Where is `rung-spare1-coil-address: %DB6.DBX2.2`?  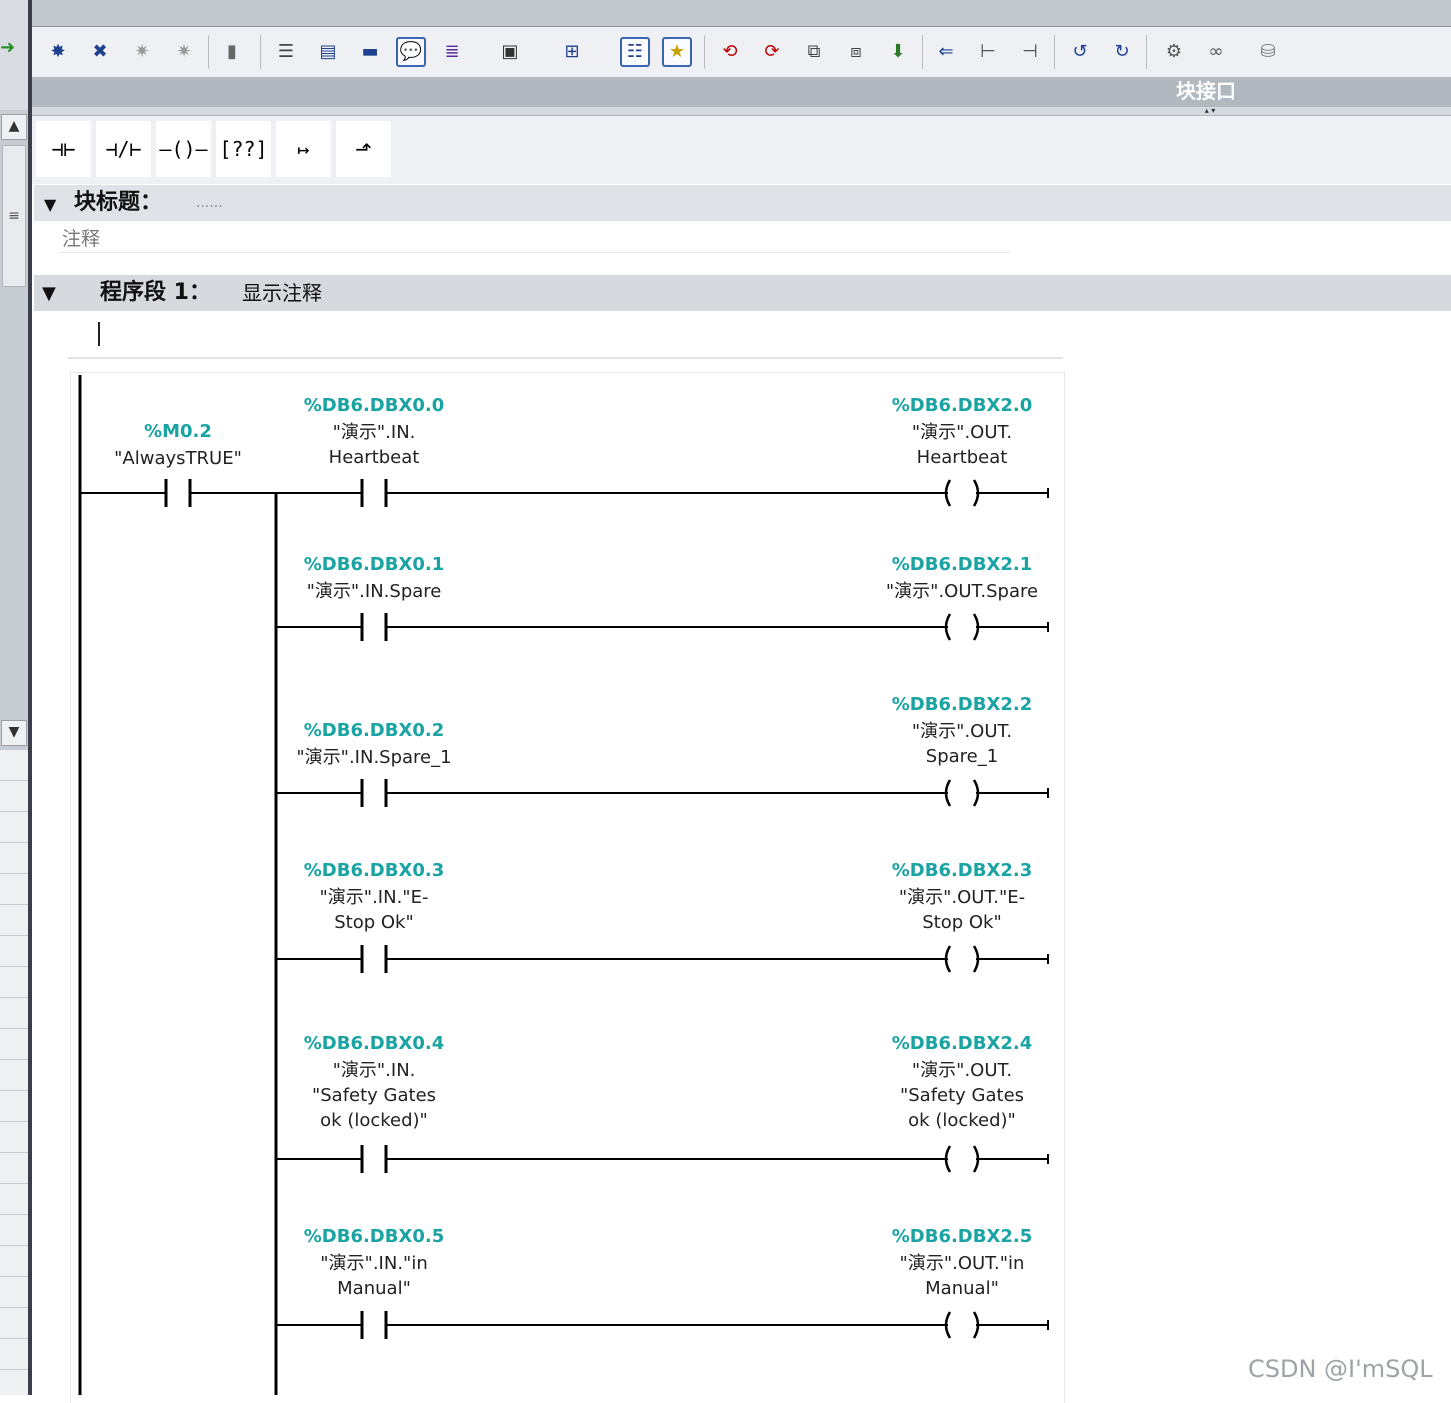 rung-spare1-coil-address: %DB6.DBX2.2 is located at coordinates (962, 705).